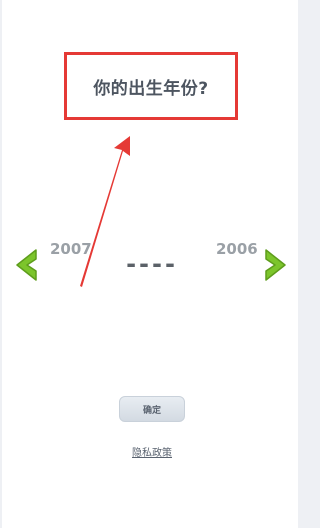 Image resolution: width=320 pixels, height=528 pixels. What do you see at coordinates (71, 249) in the screenshot?
I see `previous-year-option: 2007` at bounding box center [71, 249].